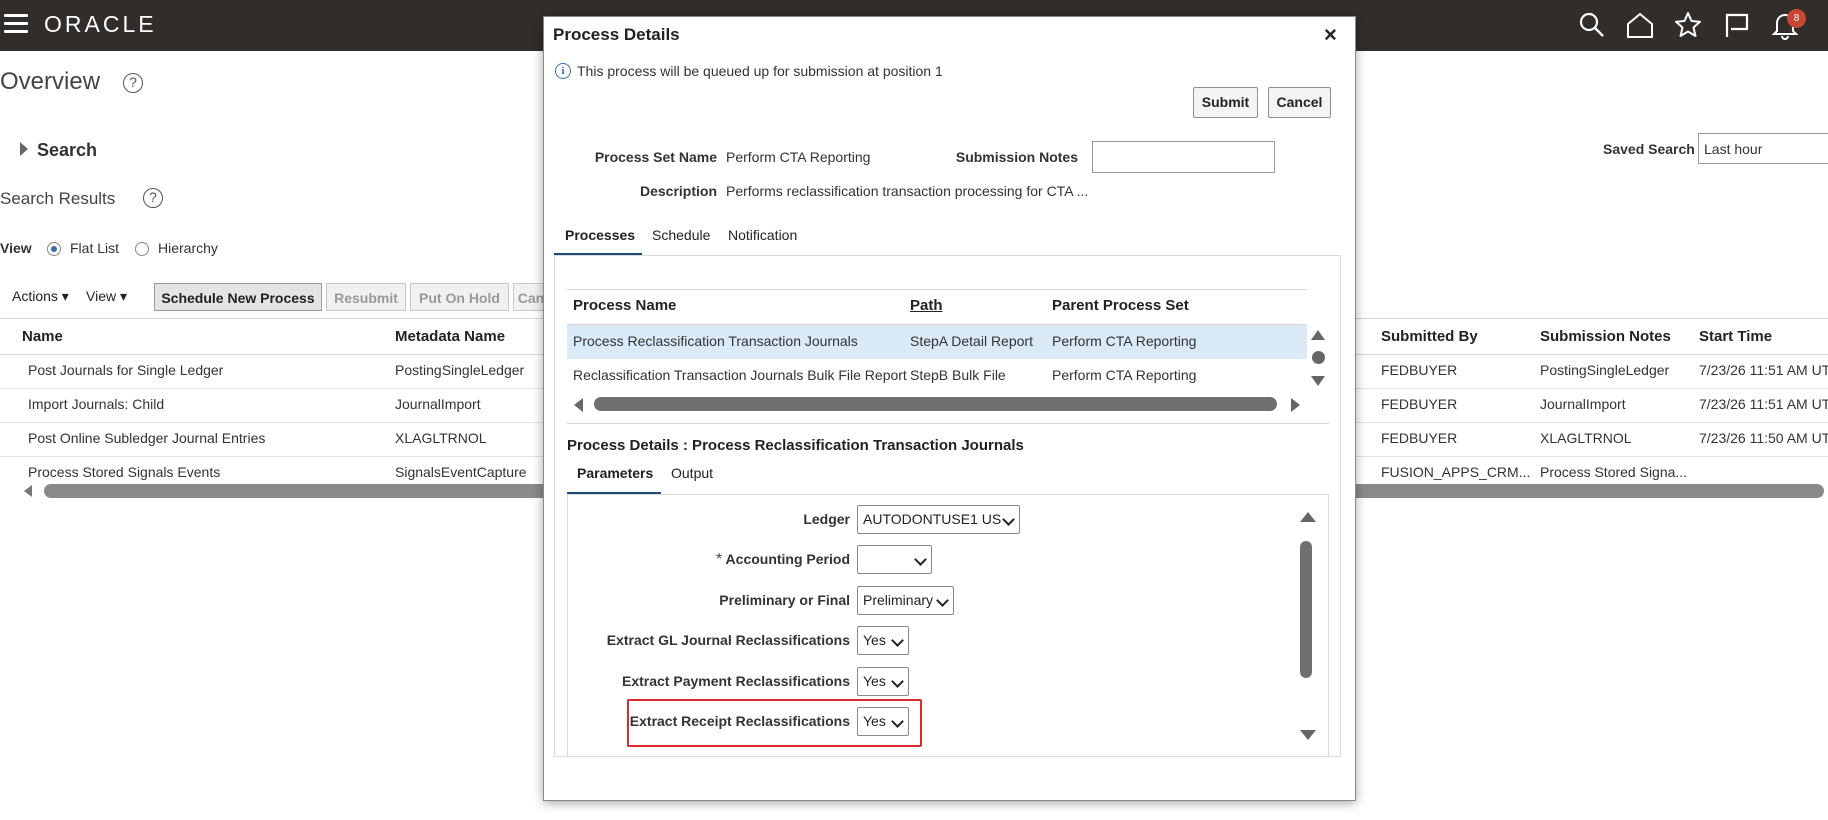  Describe the element at coordinates (366, 297) in the screenshot. I see `resubmit-button: Resubmit` at that location.